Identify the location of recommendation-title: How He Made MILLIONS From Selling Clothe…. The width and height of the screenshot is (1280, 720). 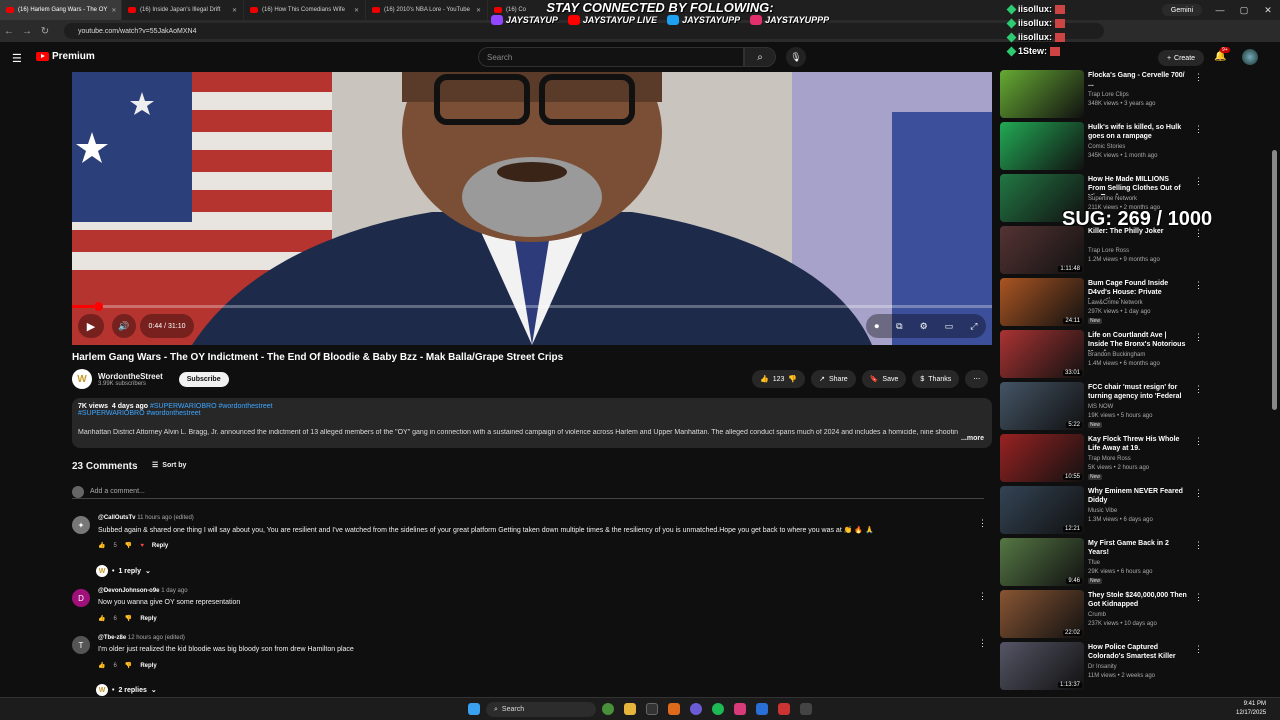
(1138, 185).